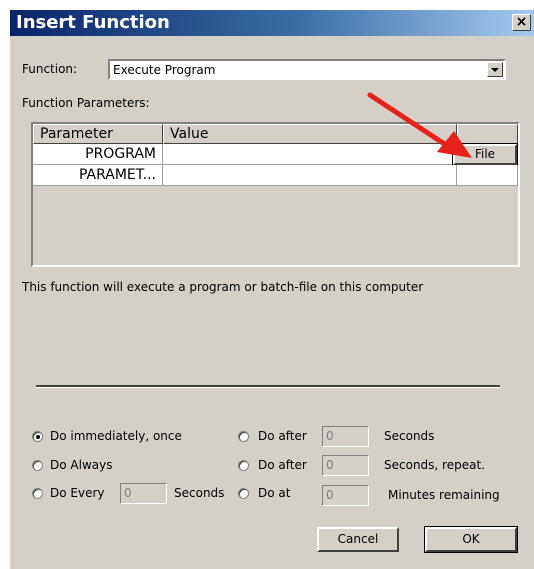 This screenshot has width=534, height=569. I want to click on annotation-arrow-shaft, so click(408, 120).